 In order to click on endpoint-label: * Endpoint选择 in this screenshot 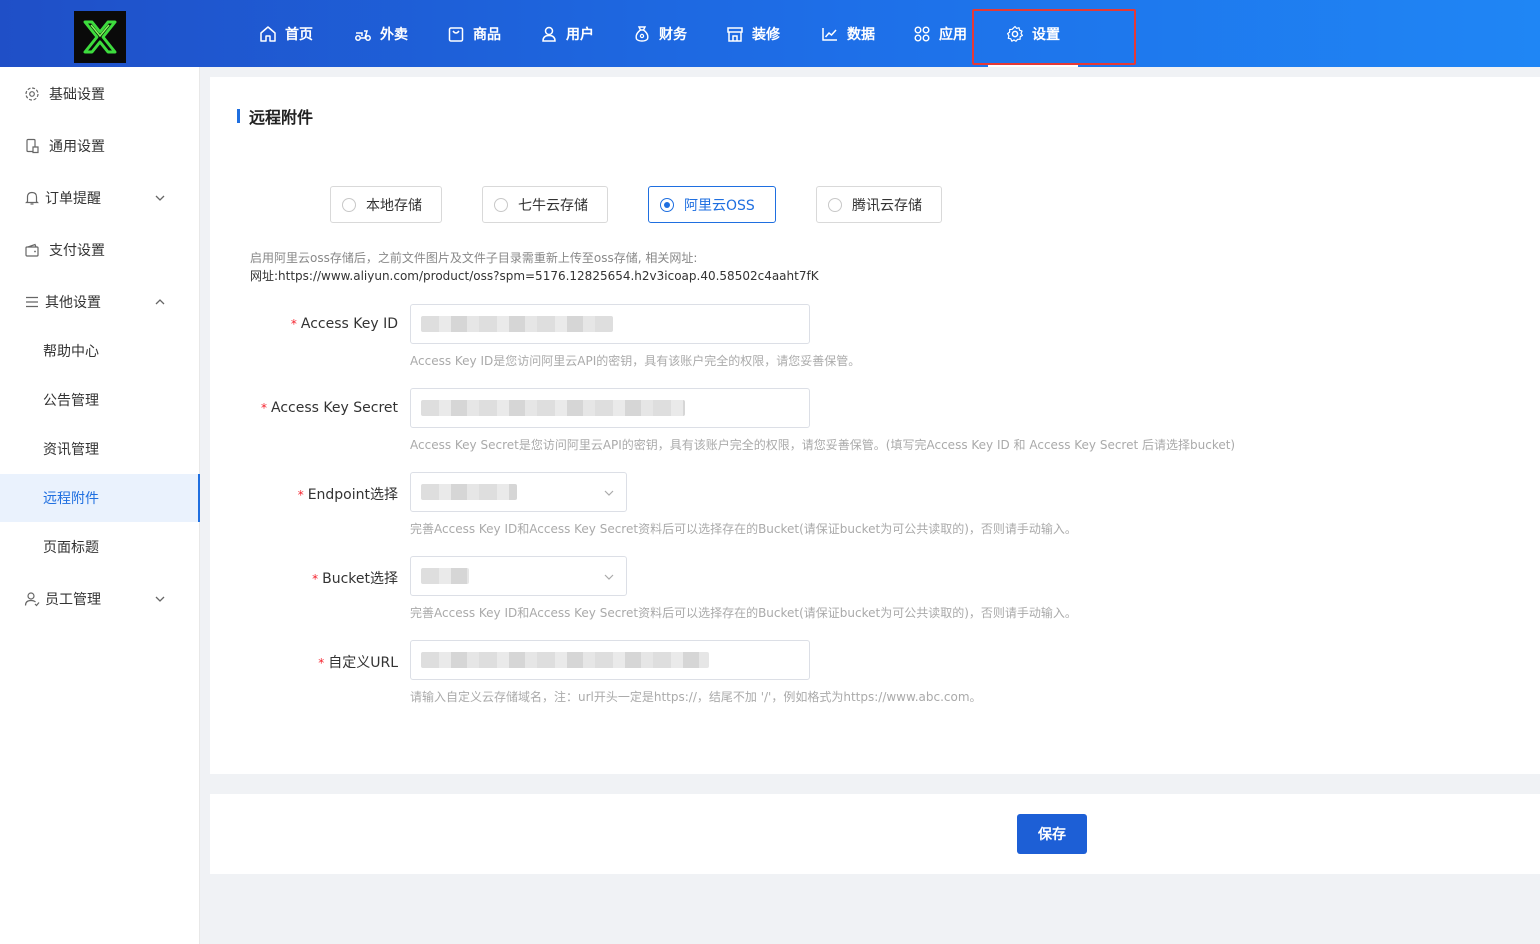, I will do `click(347, 495)`.